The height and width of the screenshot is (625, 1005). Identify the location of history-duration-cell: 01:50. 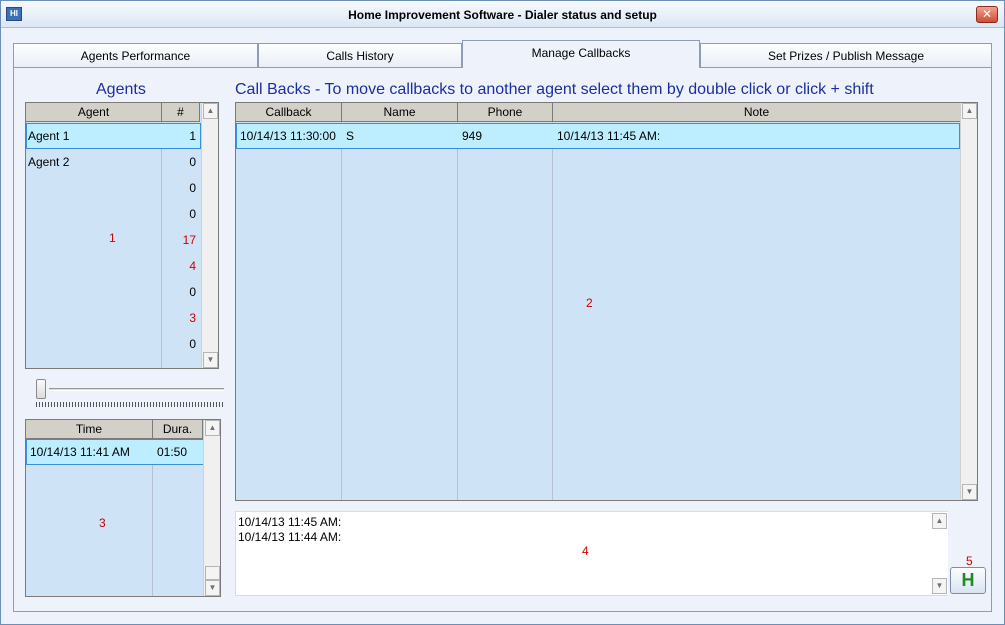
(172, 452).